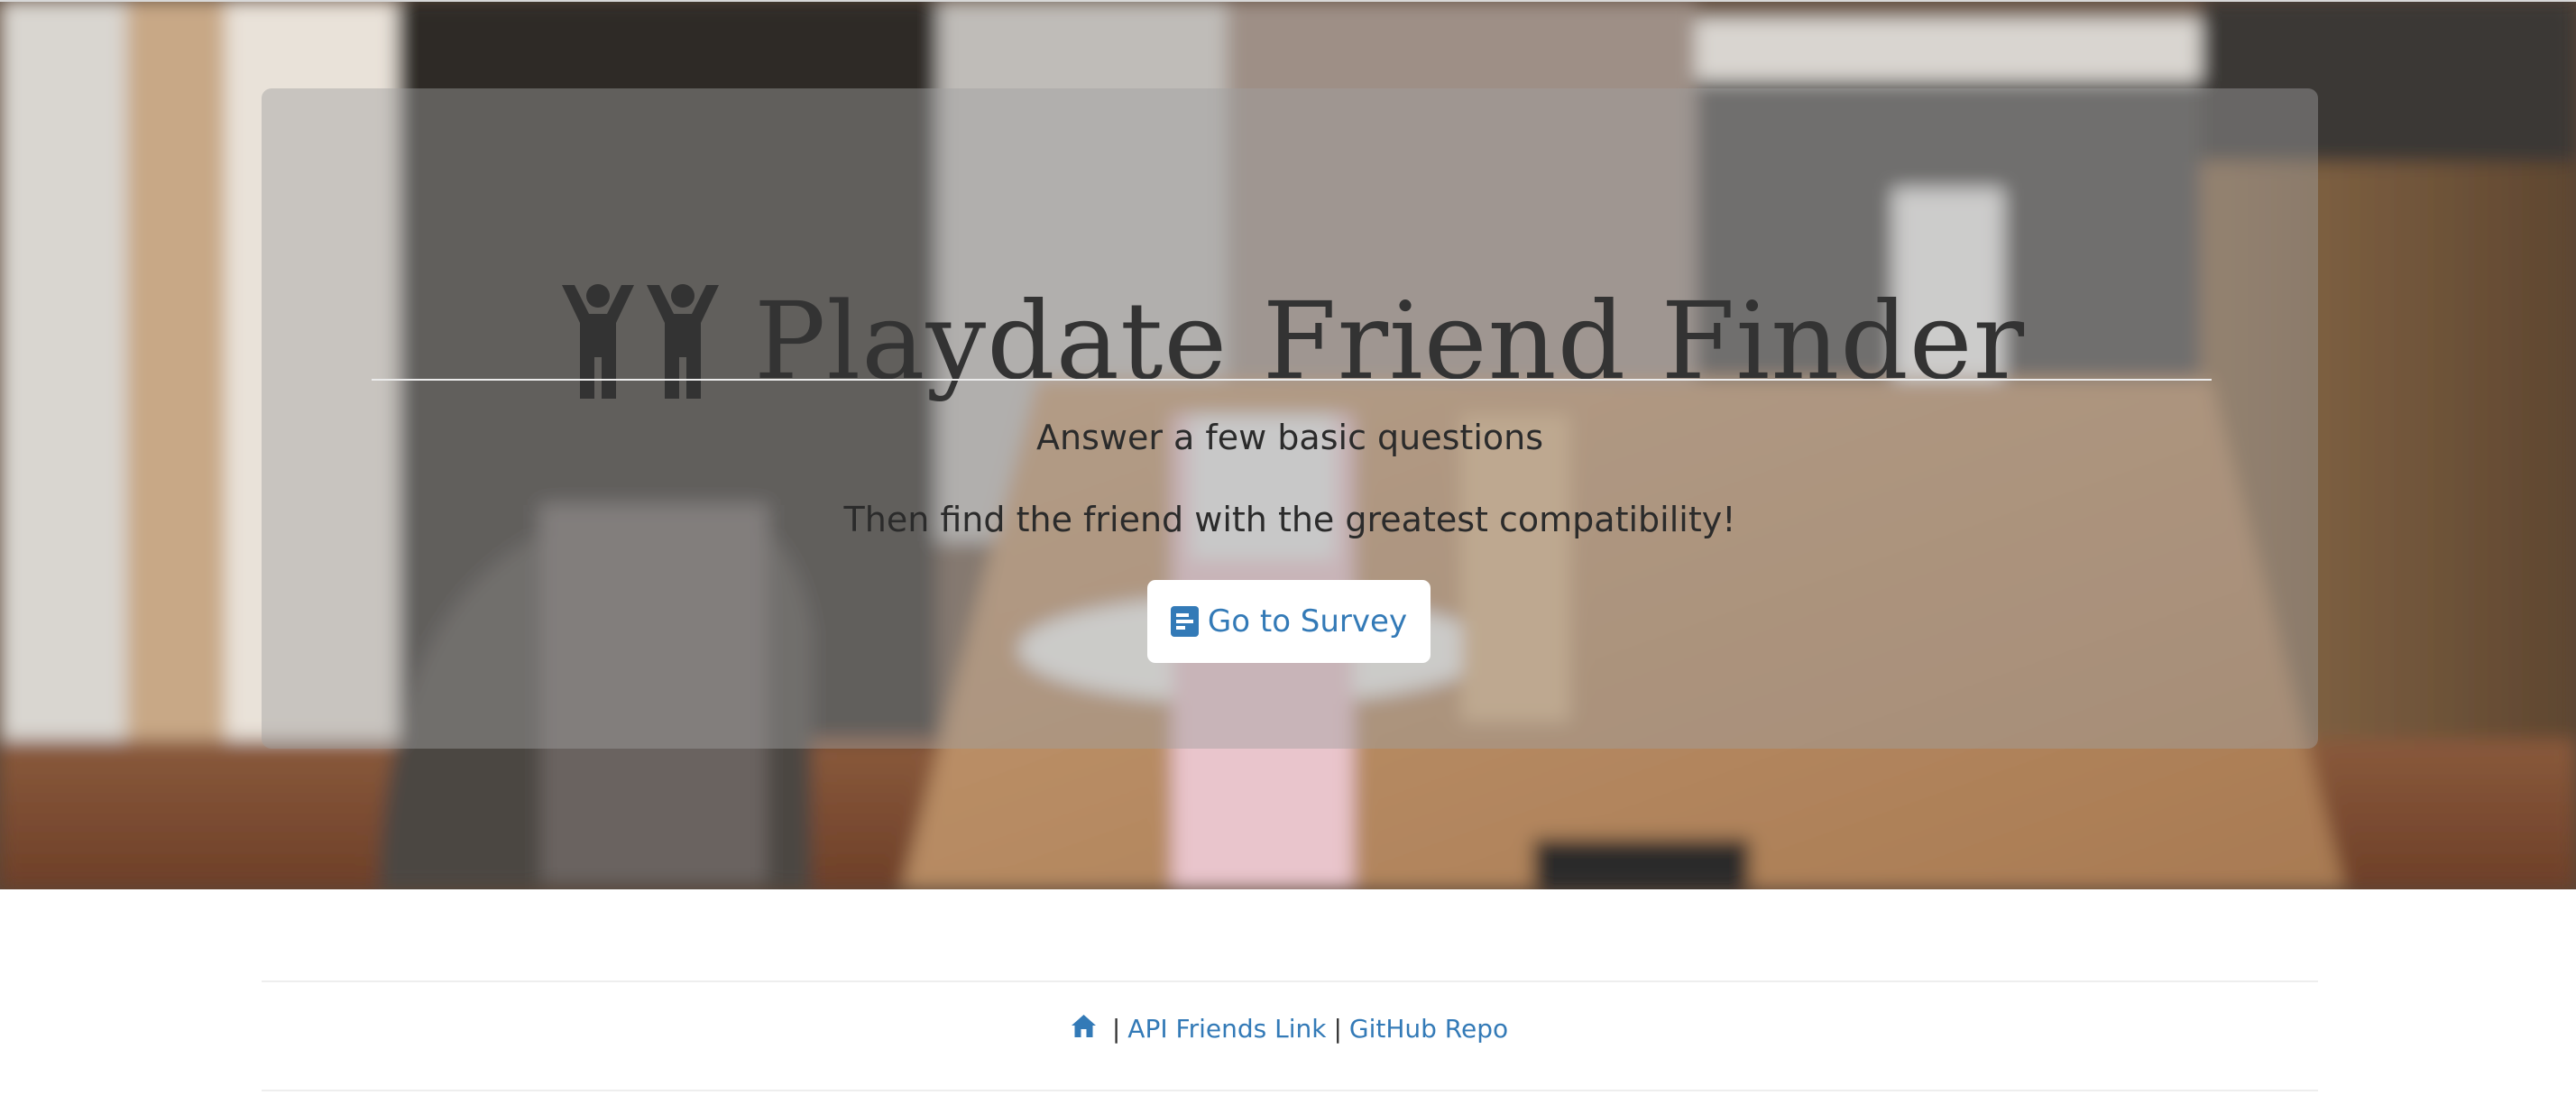  What do you see at coordinates (1389, 341) in the screenshot?
I see `page-title: Playdate Friend Finder` at bounding box center [1389, 341].